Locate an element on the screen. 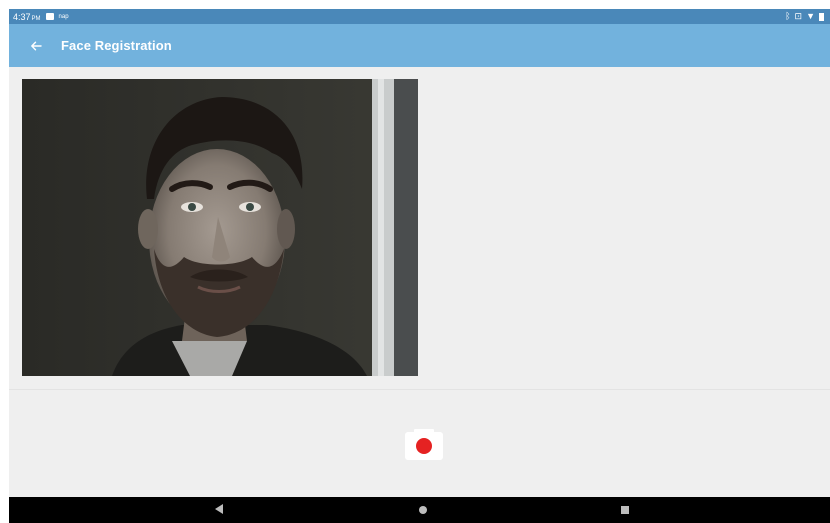 The height and width of the screenshot is (523, 830). status-bar: 4:37PM nap ᛒ ⊡ ▼ is located at coordinates (419, 16).